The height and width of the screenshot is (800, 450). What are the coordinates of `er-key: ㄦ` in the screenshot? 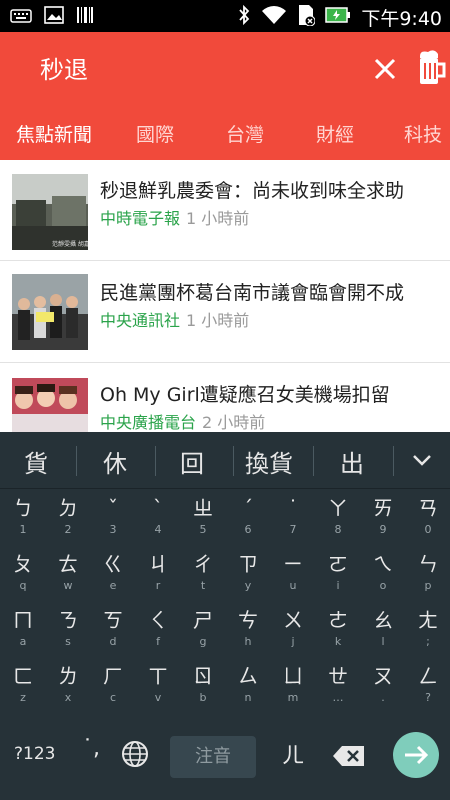 It's located at (293, 754).